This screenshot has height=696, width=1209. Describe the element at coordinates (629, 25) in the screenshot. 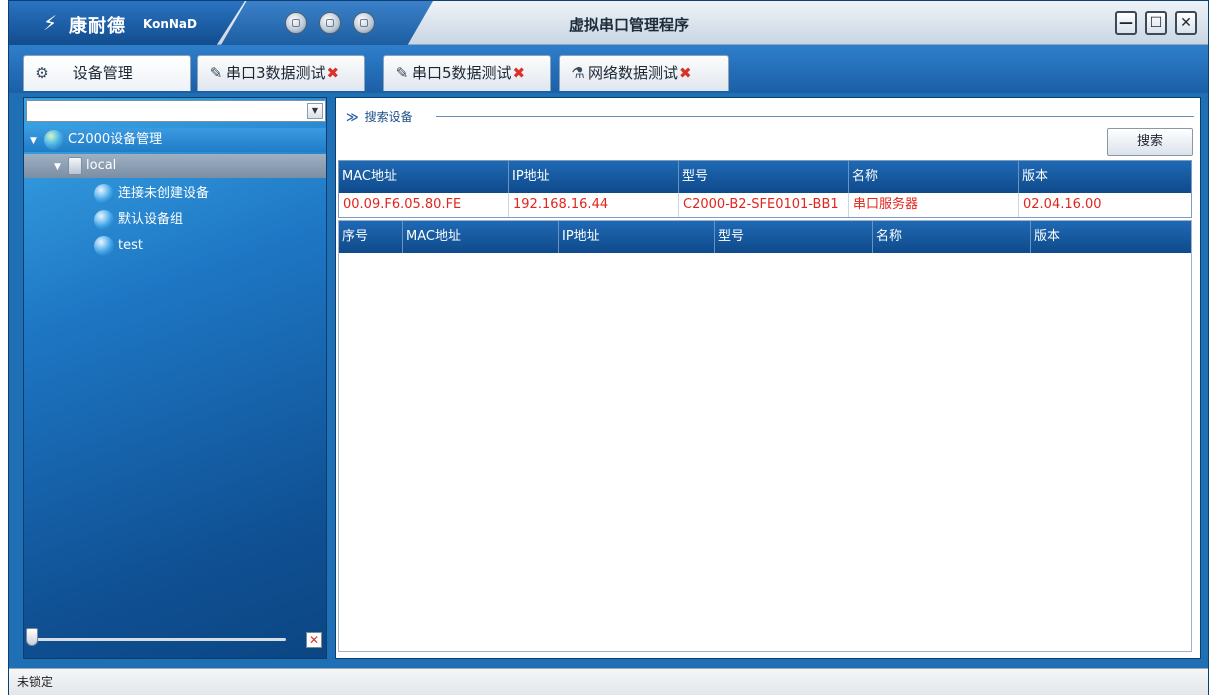

I see `window-title: 虚拟串口管理程序` at that location.